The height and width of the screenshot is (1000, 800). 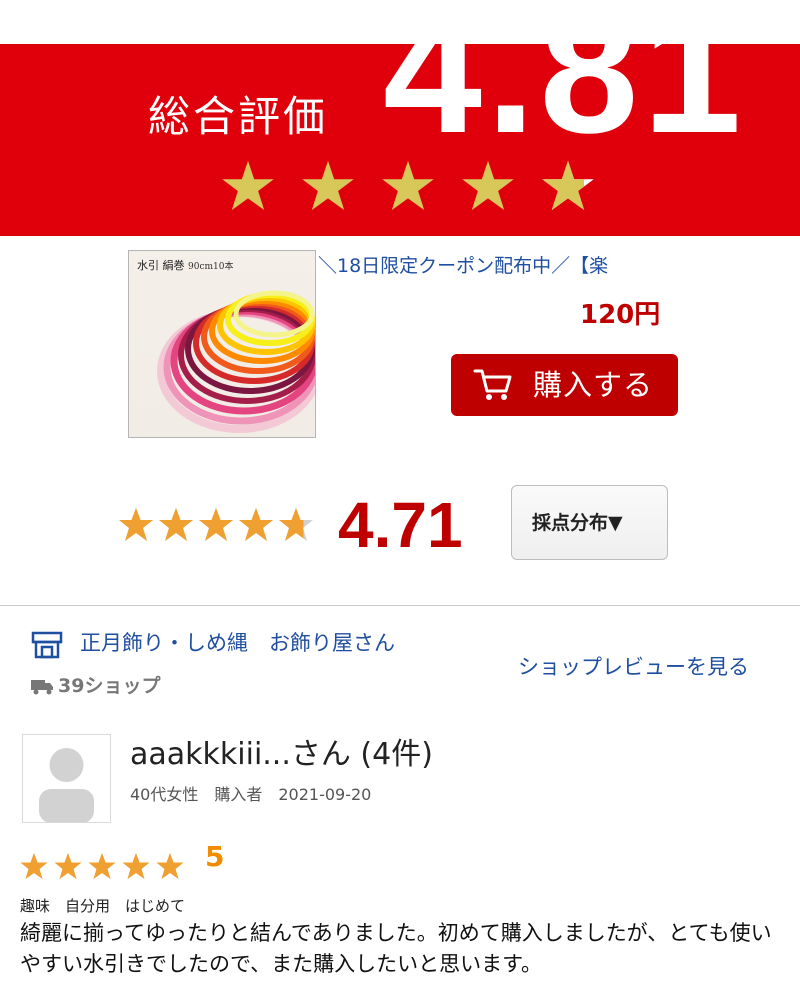 I want to click on rating-distribution-button: 採点分布▼, so click(x=589, y=522).